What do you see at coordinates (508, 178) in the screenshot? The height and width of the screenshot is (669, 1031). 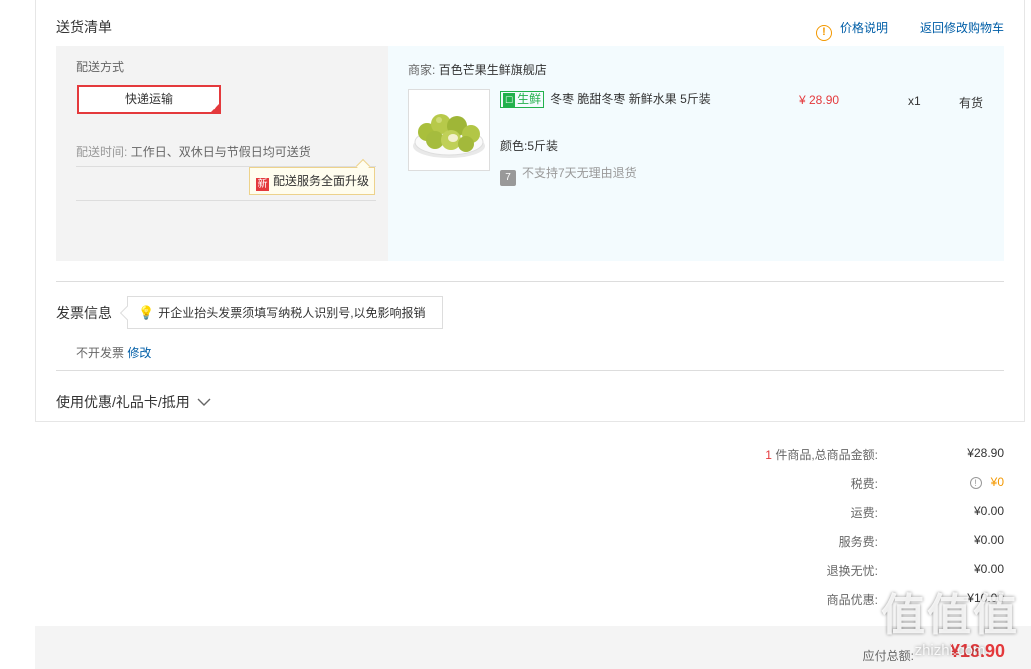 I see `no-return-icon: 7` at bounding box center [508, 178].